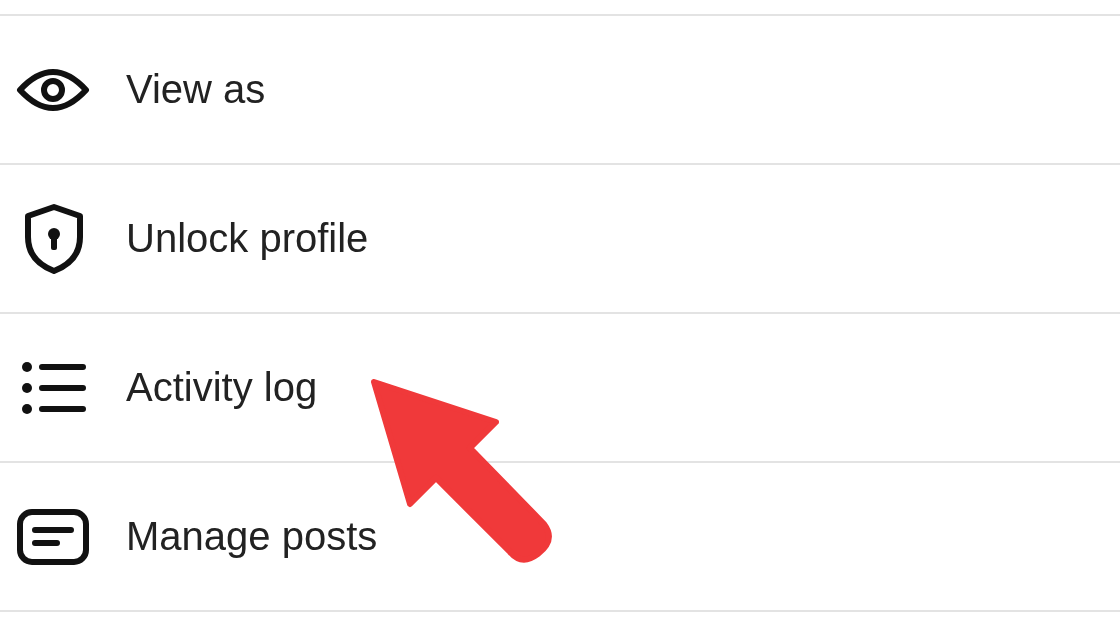 The height and width of the screenshot is (630, 1120). Describe the element at coordinates (247, 238) in the screenshot. I see `menu-item-label: Unlock profile` at that location.